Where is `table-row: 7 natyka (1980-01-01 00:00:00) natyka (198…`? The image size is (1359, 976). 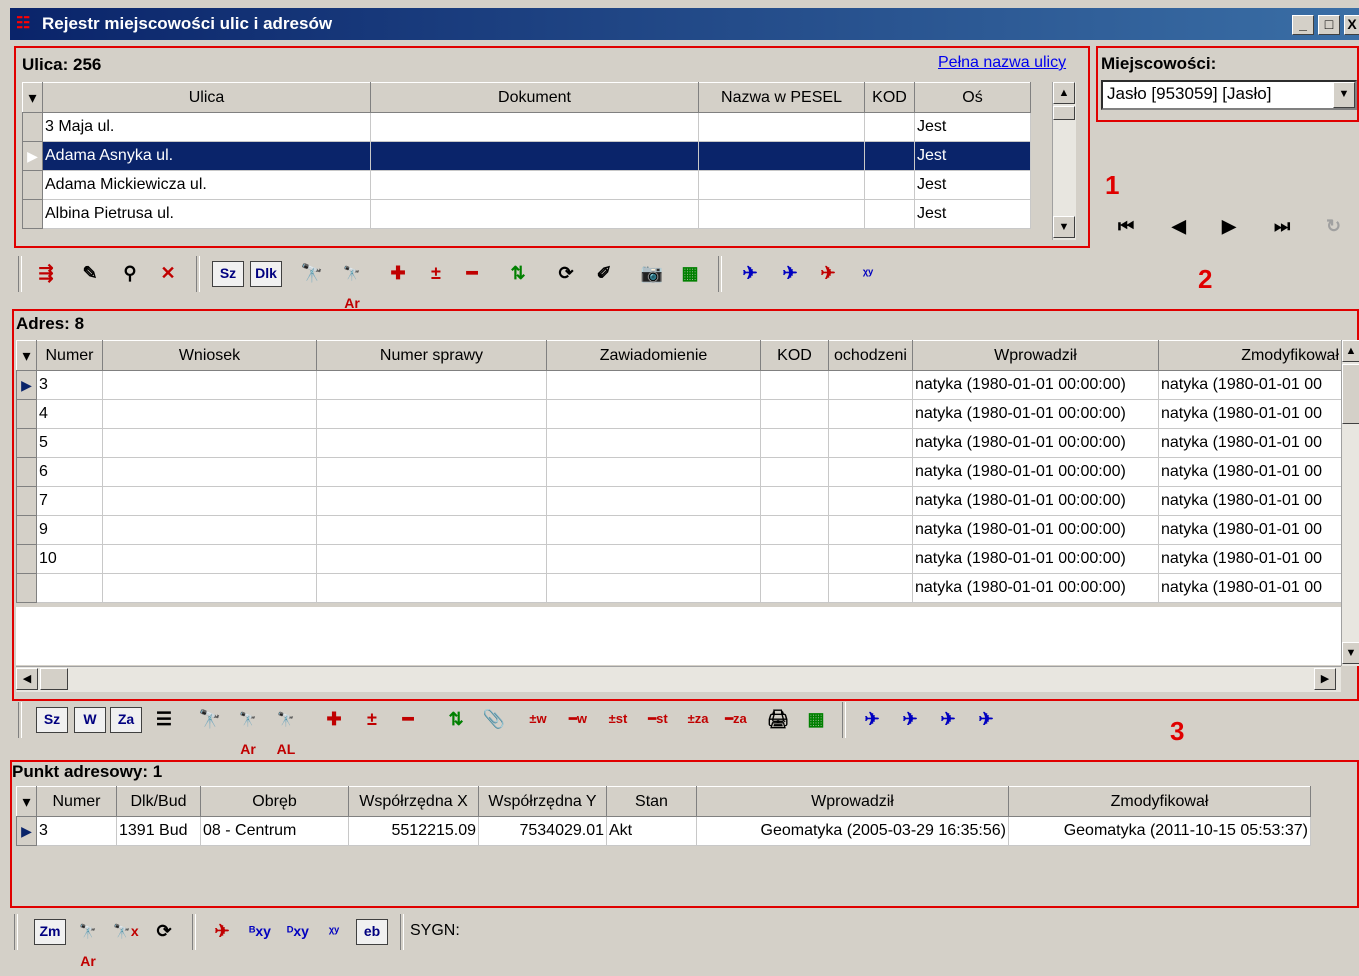
table-row: 7 natyka (1980-01-01 00:00:00) natyka (198… is located at coordinates (679, 501).